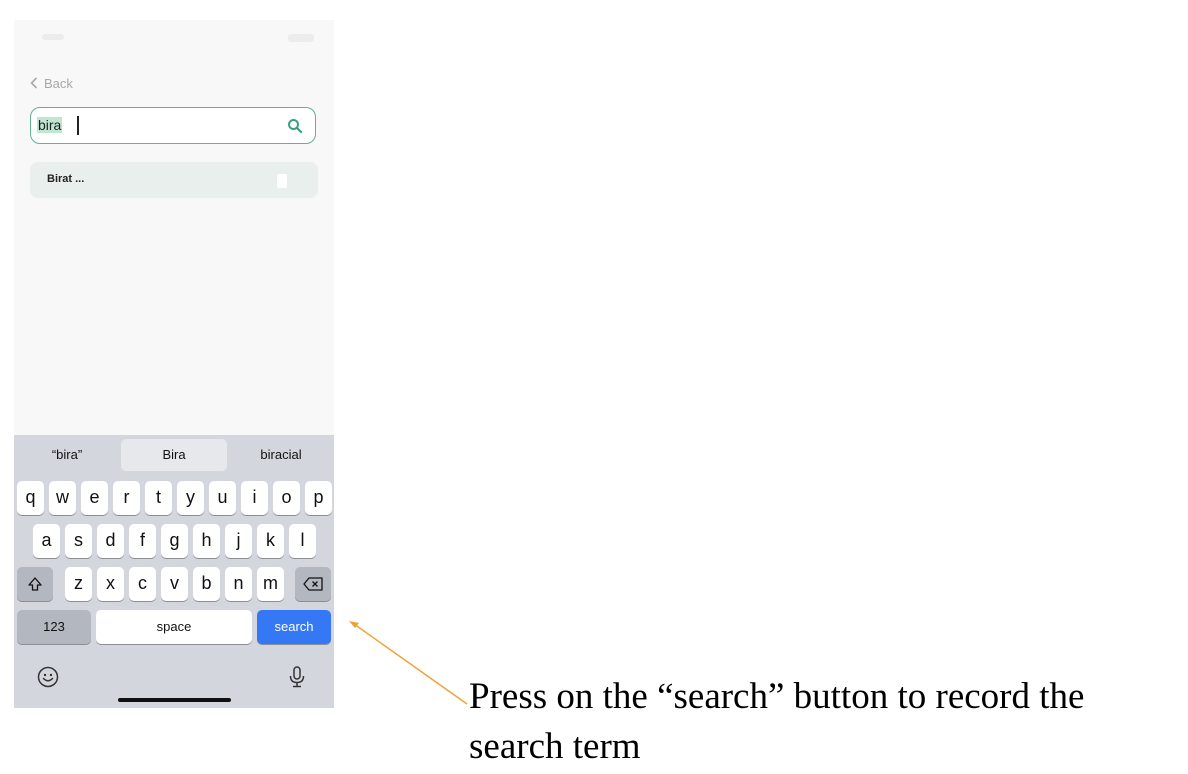 This screenshot has height=774, width=1188. What do you see at coordinates (254, 498) in the screenshot?
I see `key: i` at bounding box center [254, 498].